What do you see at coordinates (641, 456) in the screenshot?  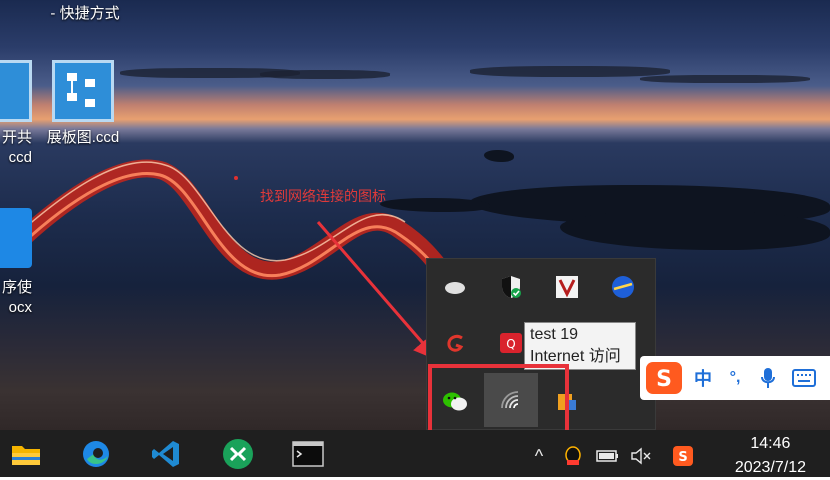 I see `volume-muted-icon` at bounding box center [641, 456].